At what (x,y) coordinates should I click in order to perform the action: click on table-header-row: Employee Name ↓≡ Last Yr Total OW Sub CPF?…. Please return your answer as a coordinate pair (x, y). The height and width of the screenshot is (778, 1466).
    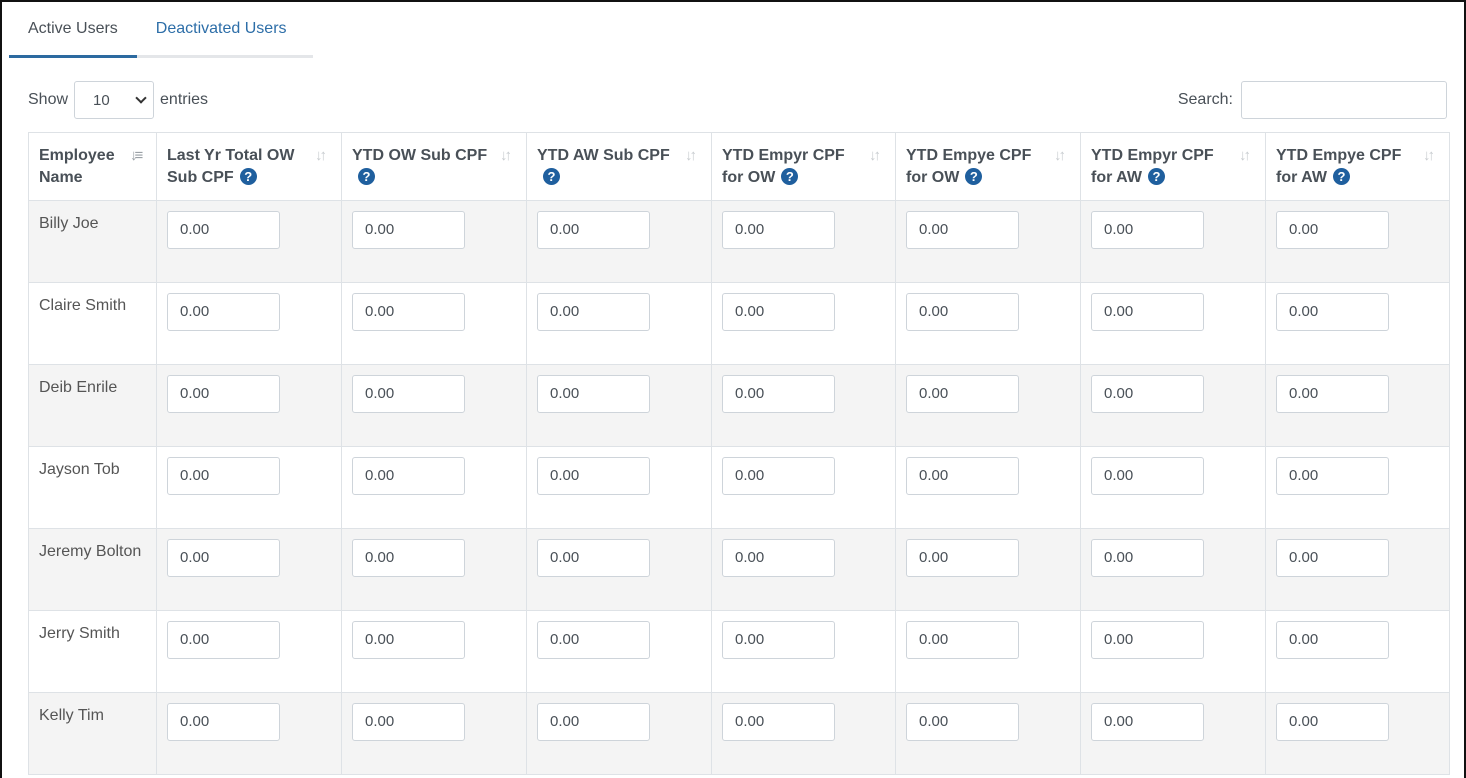
    Looking at the image, I should click on (739, 166).